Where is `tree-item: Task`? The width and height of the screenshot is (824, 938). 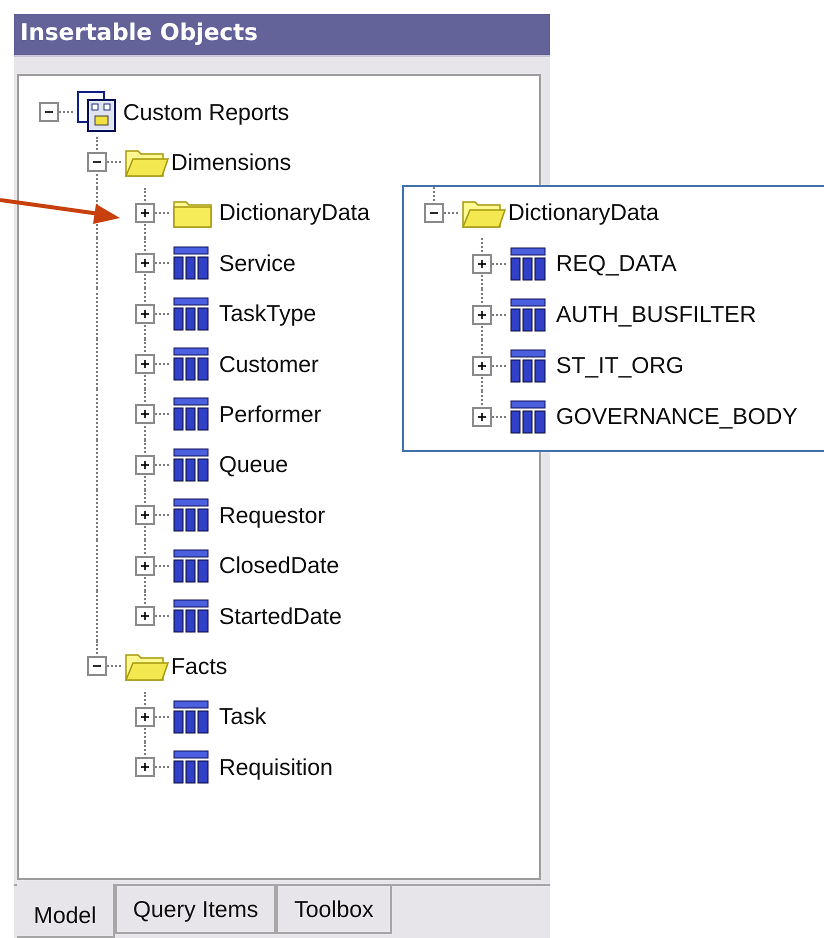
tree-item: Task is located at coordinates (242, 716).